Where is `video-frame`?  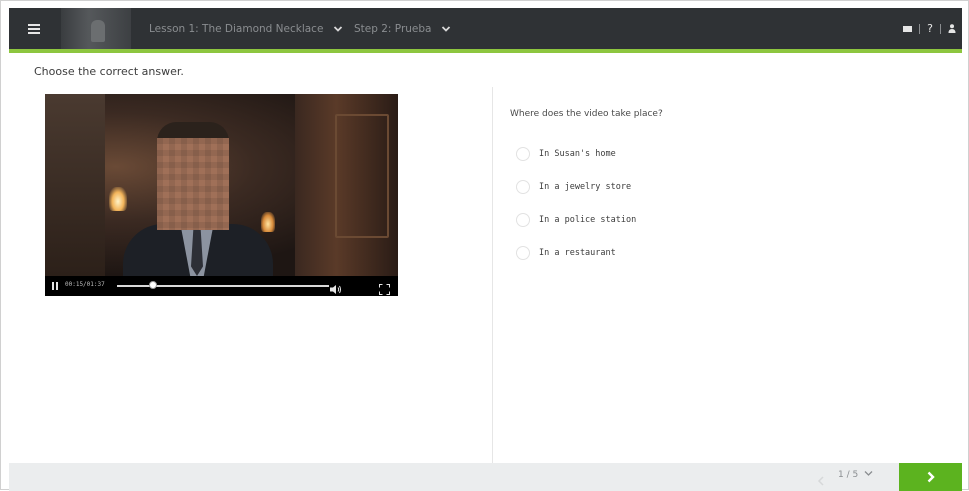
video-frame is located at coordinates (221, 189).